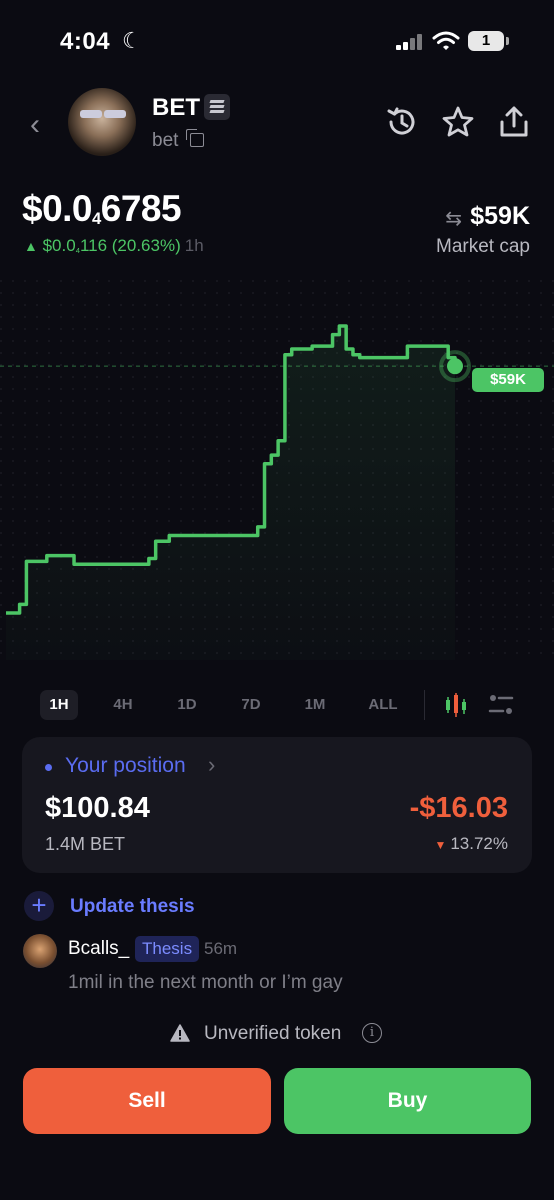 The height and width of the screenshot is (1200, 554). I want to click on swap-icon: ⇆, so click(453, 218).